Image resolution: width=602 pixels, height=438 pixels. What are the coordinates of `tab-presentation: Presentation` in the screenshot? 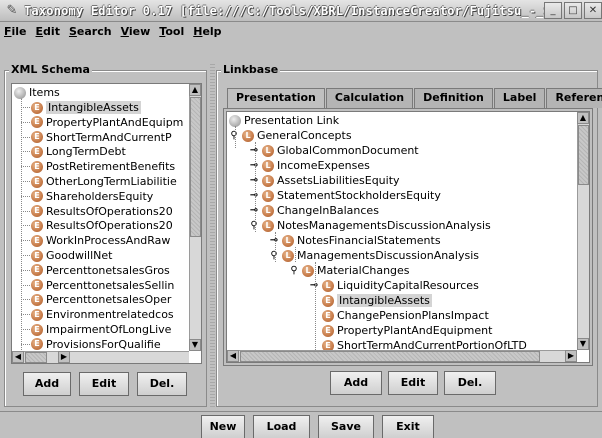 It's located at (276, 98).